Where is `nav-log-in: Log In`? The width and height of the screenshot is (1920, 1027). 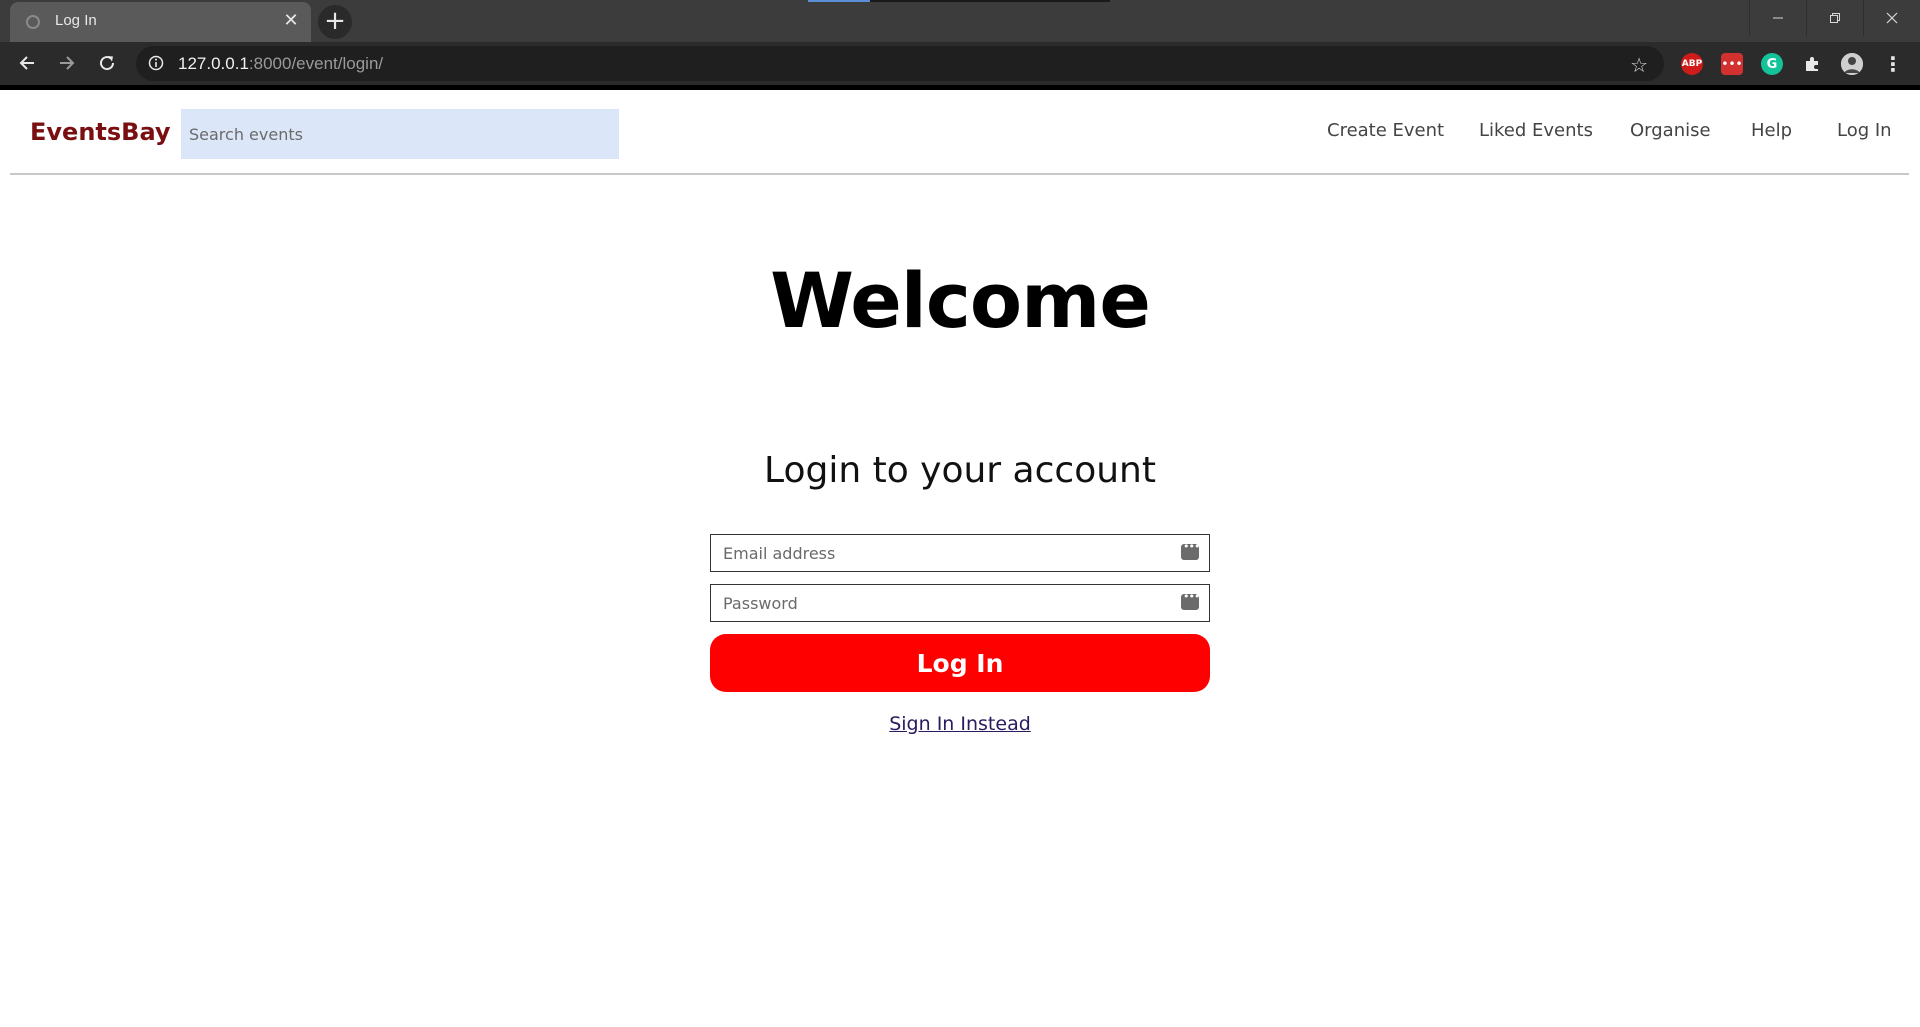 nav-log-in: Log In is located at coordinates (1864, 130).